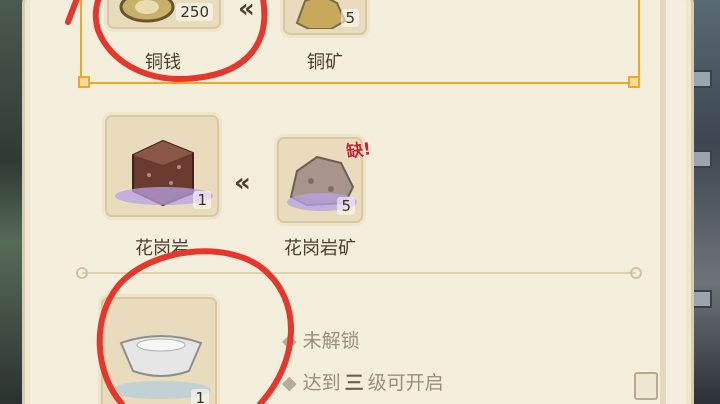 The width and height of the screenshot is (720, 404). I want to click on annotation-circle-bottom, so click(195, 326).